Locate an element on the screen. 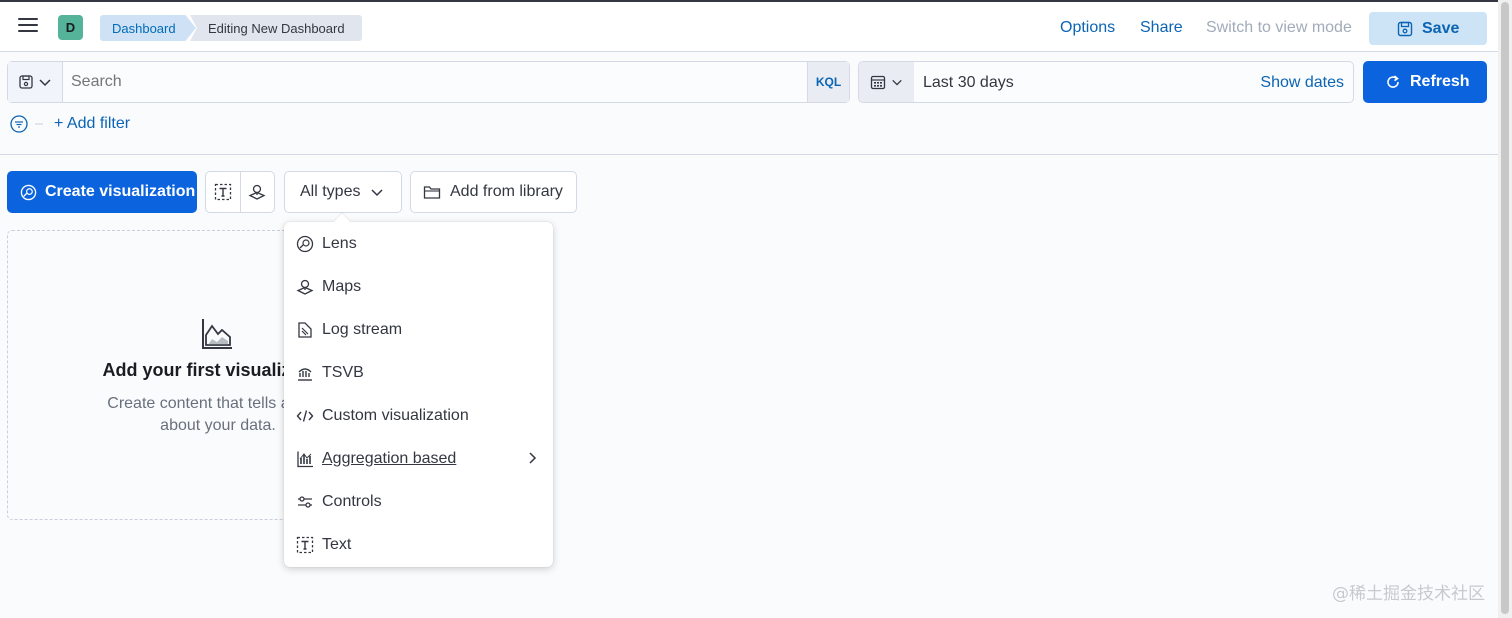  scrollbar is located at coordinates (1505, 309).